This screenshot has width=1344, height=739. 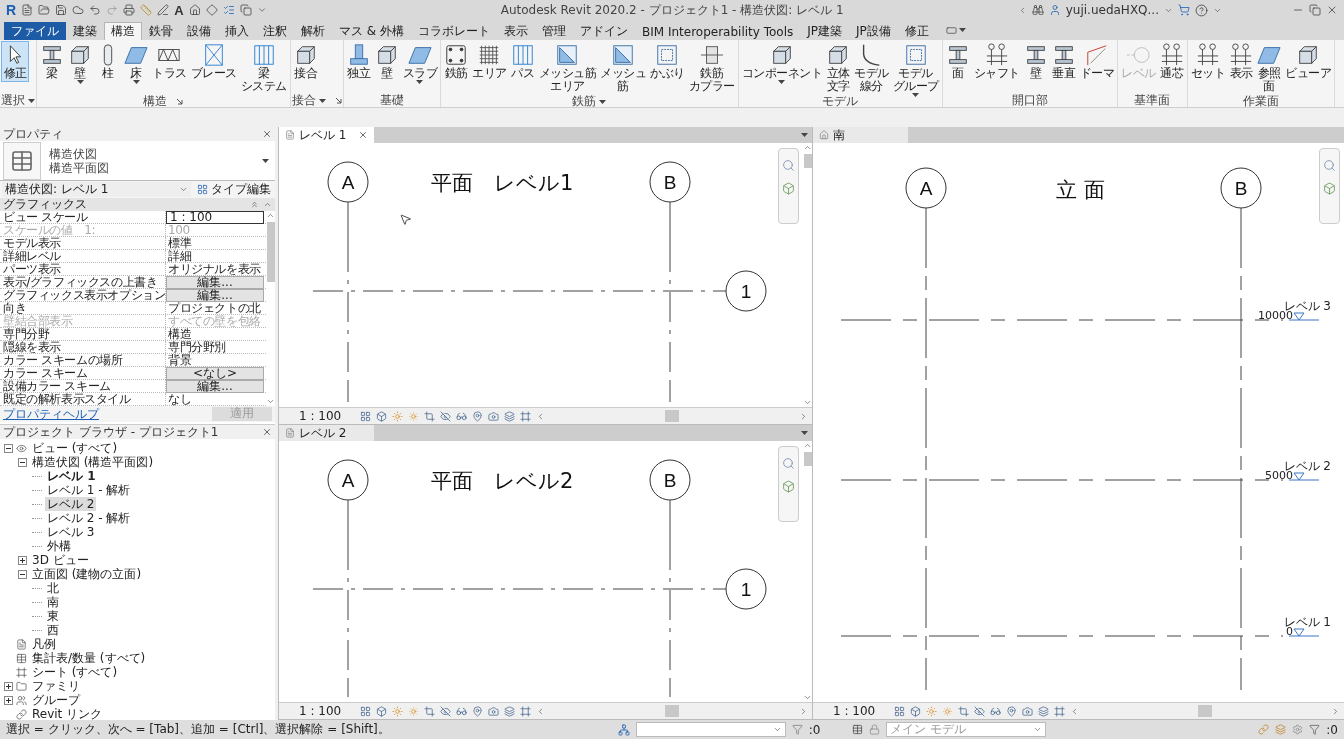 I want to click on tree-item: Revit リンク, so click(x=67, y=714).